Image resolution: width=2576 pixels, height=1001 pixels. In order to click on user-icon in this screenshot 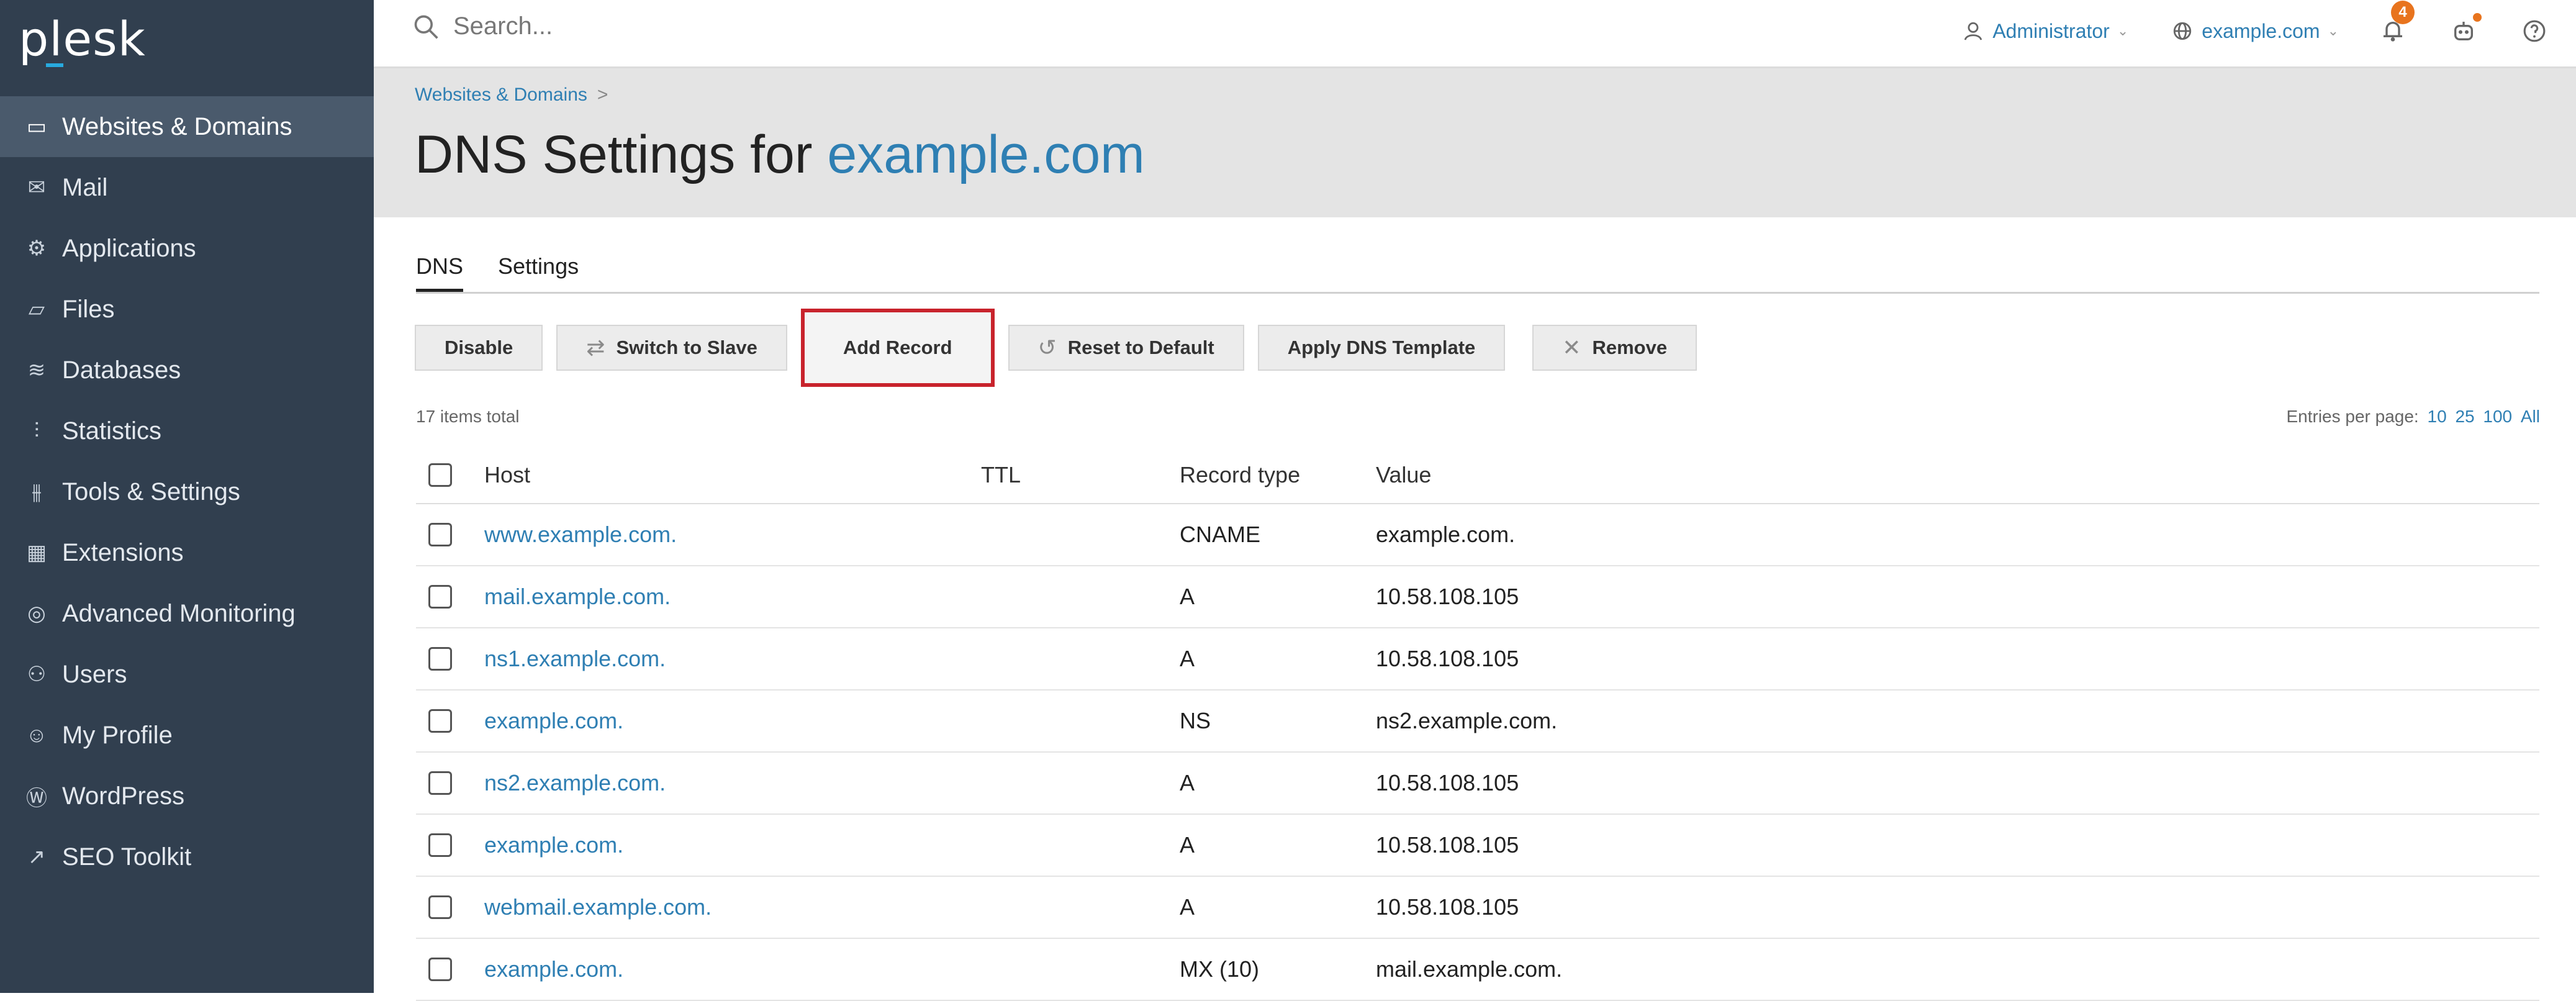, I will do `click(1973, 31)`.